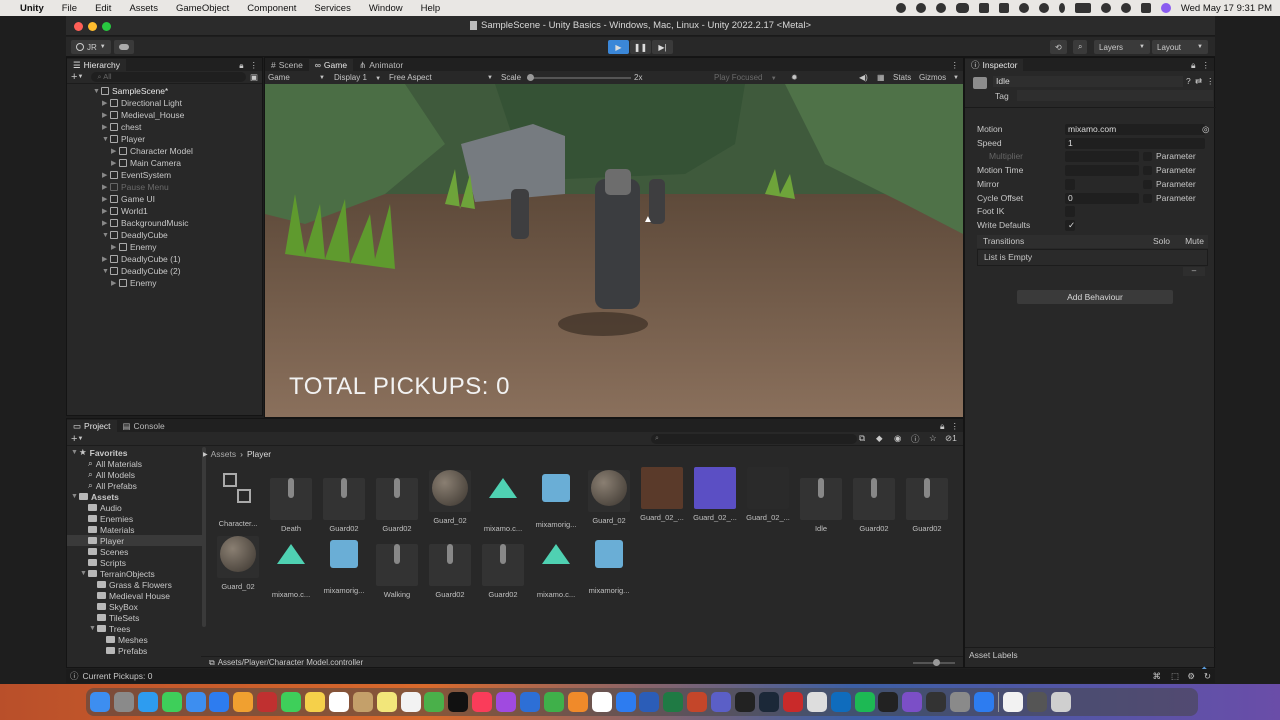 The width and height of the screenshot is (1280, 720). Describe the element at coordinates (92, 26) in the screenshot. I see `minimize-window-button` at that location.